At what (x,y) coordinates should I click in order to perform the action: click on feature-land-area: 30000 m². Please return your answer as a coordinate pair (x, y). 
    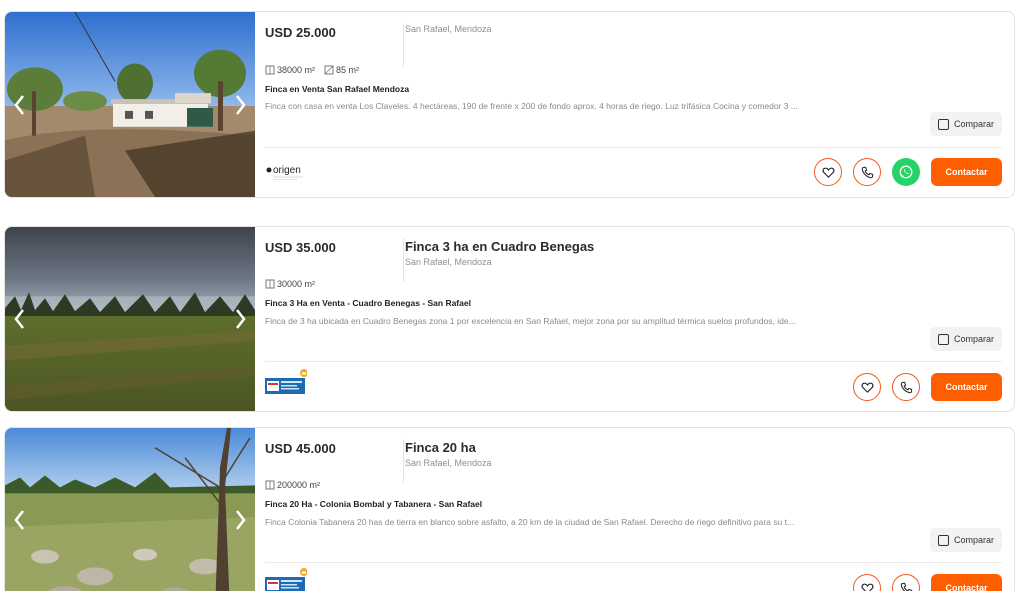
    Looking at the image, I should click on (290, 284).